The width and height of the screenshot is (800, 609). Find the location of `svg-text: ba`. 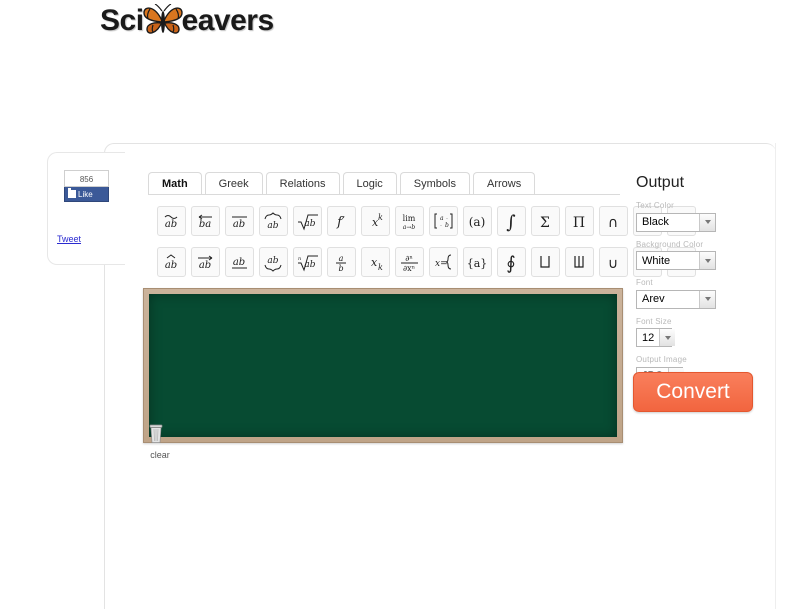

svg-text: ba is located at coordinates (205, 224).